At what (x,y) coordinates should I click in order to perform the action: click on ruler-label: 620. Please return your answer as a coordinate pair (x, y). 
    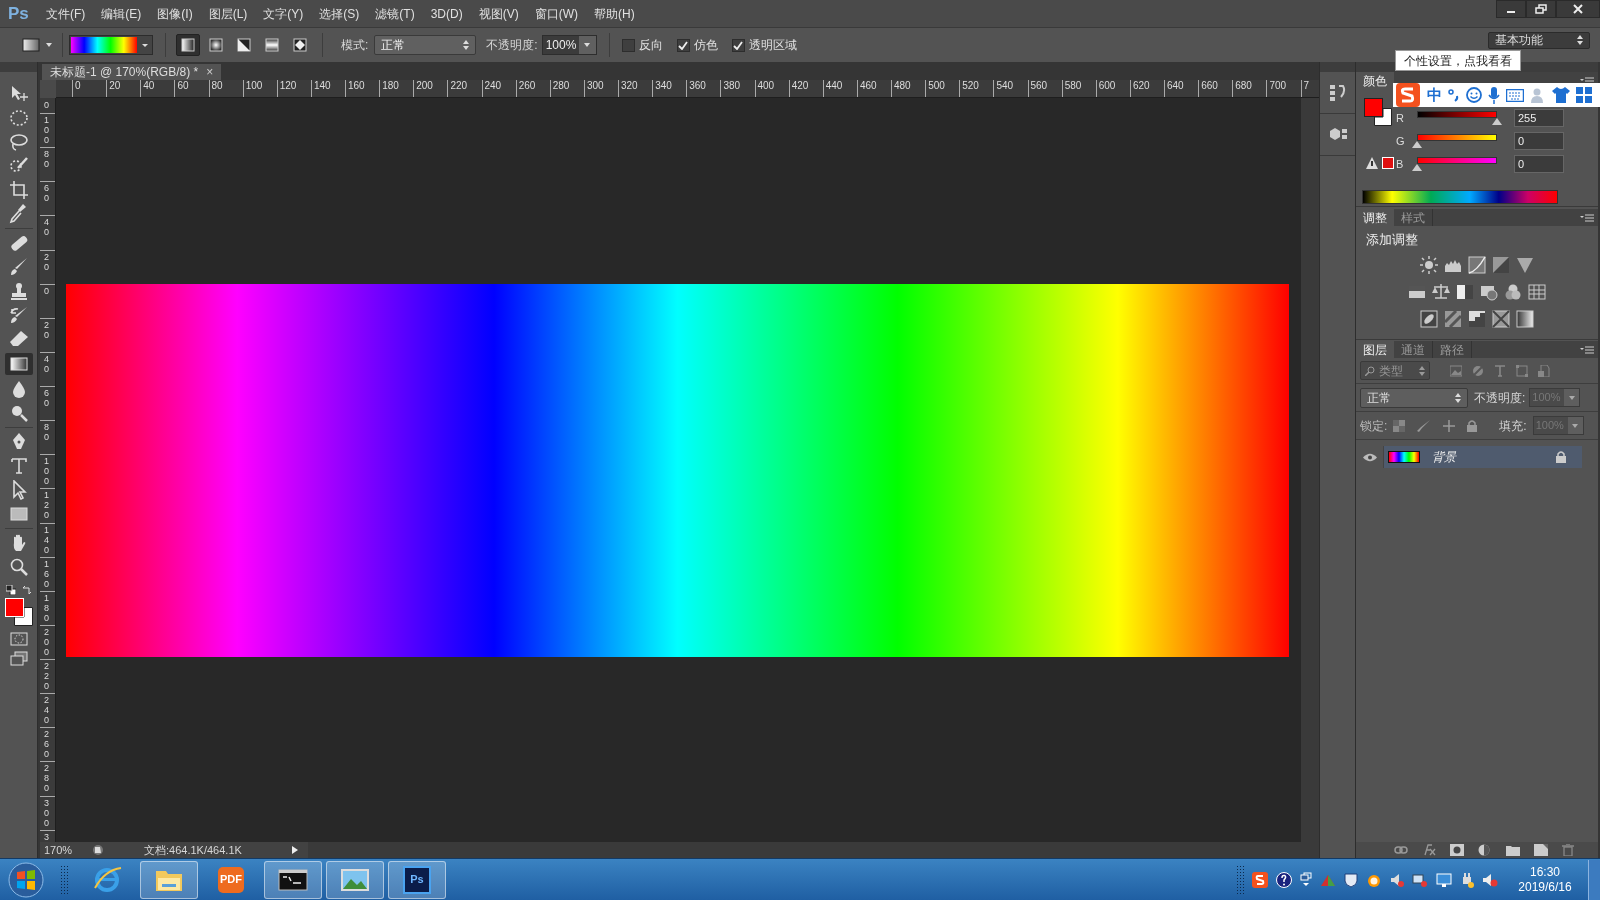
    Looking at the image, I should click on (1141, 85).